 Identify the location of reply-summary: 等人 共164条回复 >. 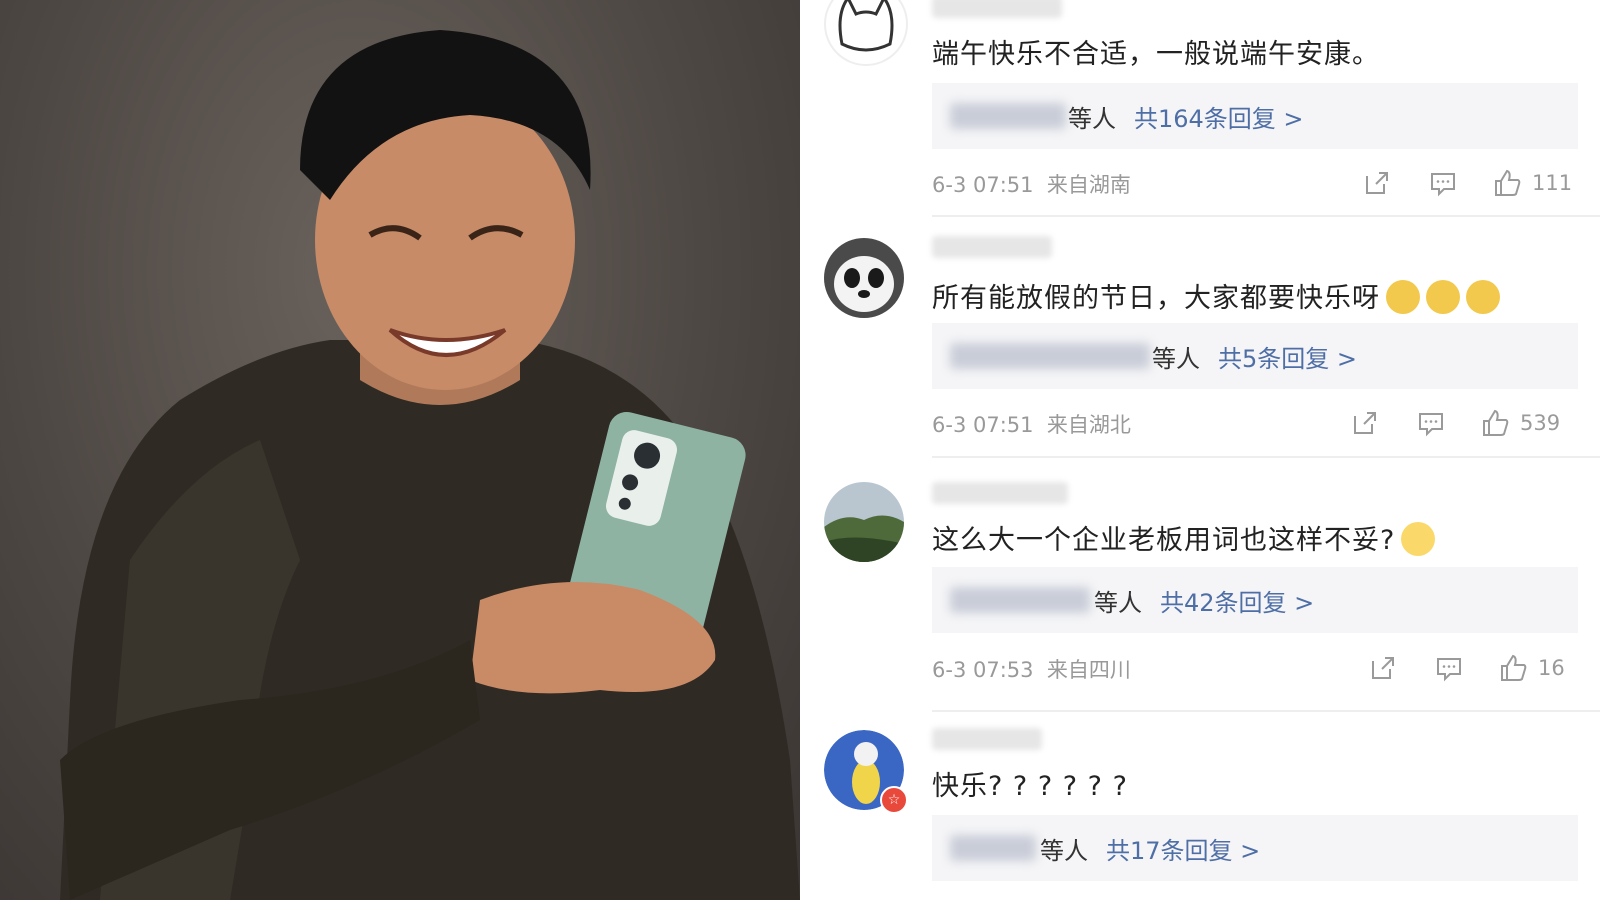
(1255, 116).